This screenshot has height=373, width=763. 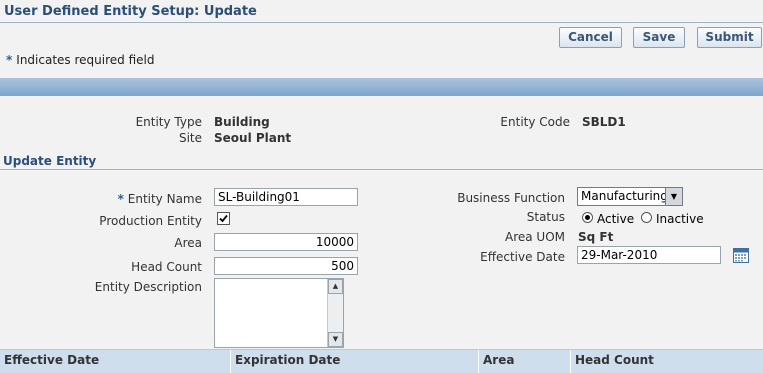 What do you see at coordinates (596, 237) in the screenshot?
I see `area-uom-value: Sq Ft` at bounding box center [596, 237].